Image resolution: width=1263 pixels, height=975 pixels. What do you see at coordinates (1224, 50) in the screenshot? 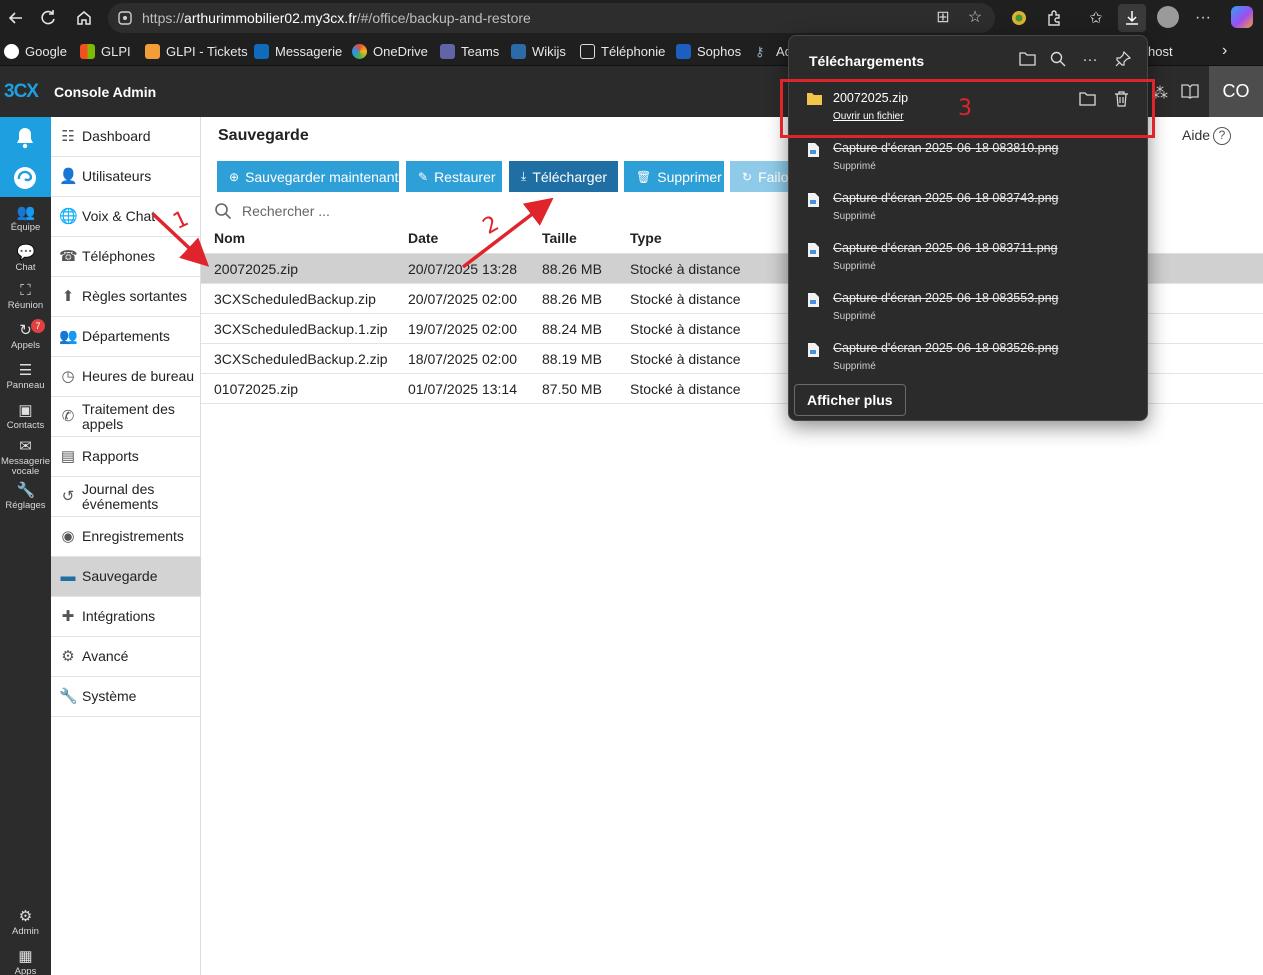
I see `chevron-right-icon: ›` at bounding box center [1224, 50].